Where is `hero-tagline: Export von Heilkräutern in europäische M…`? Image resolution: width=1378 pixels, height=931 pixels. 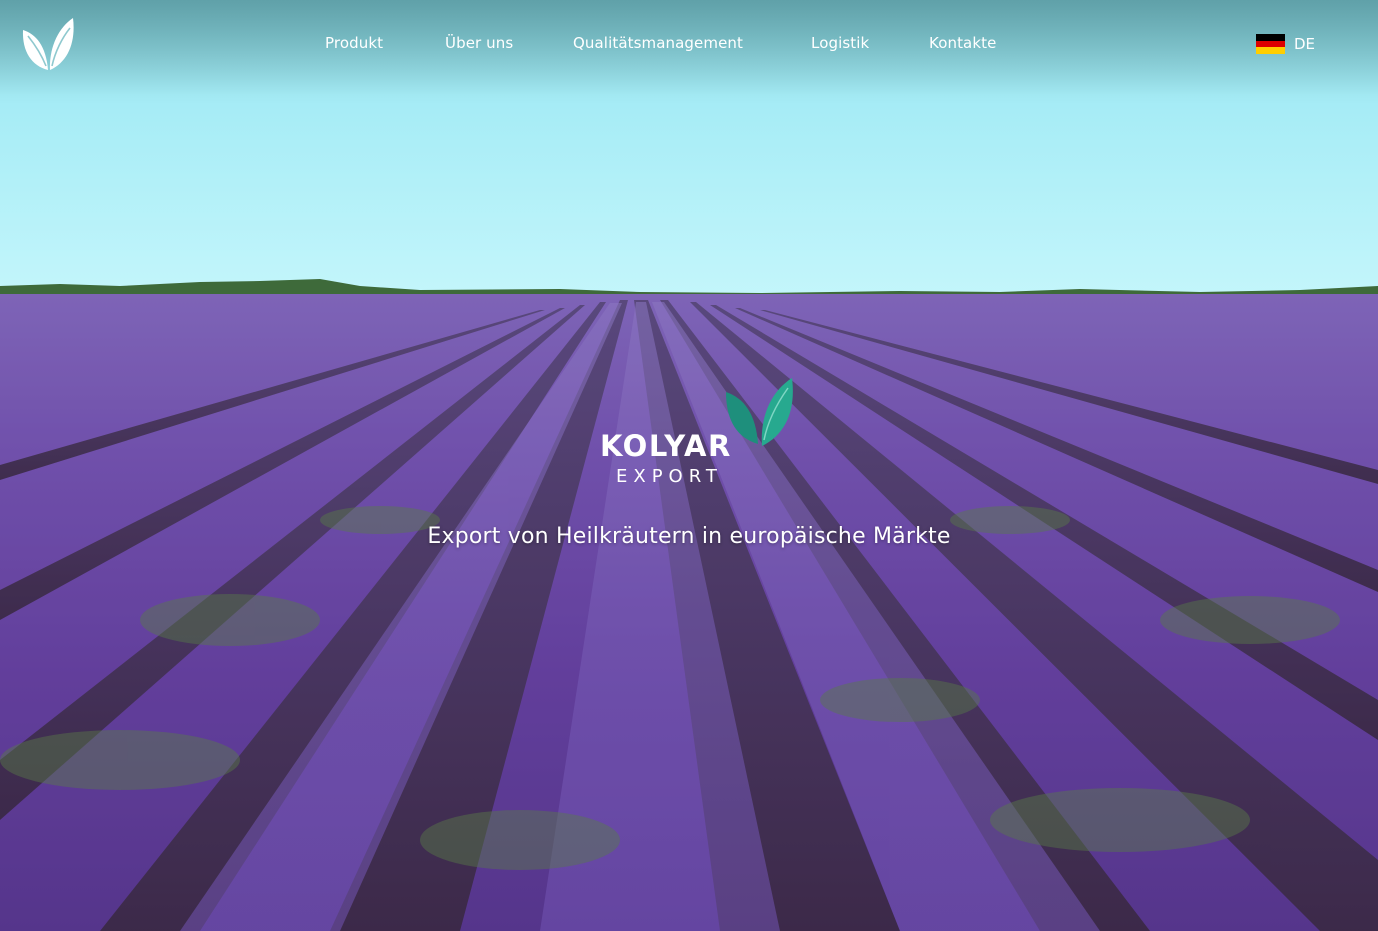
hero-tagline: Export von Heilkräutern in europäische M… is located at coordinates (689, 536).